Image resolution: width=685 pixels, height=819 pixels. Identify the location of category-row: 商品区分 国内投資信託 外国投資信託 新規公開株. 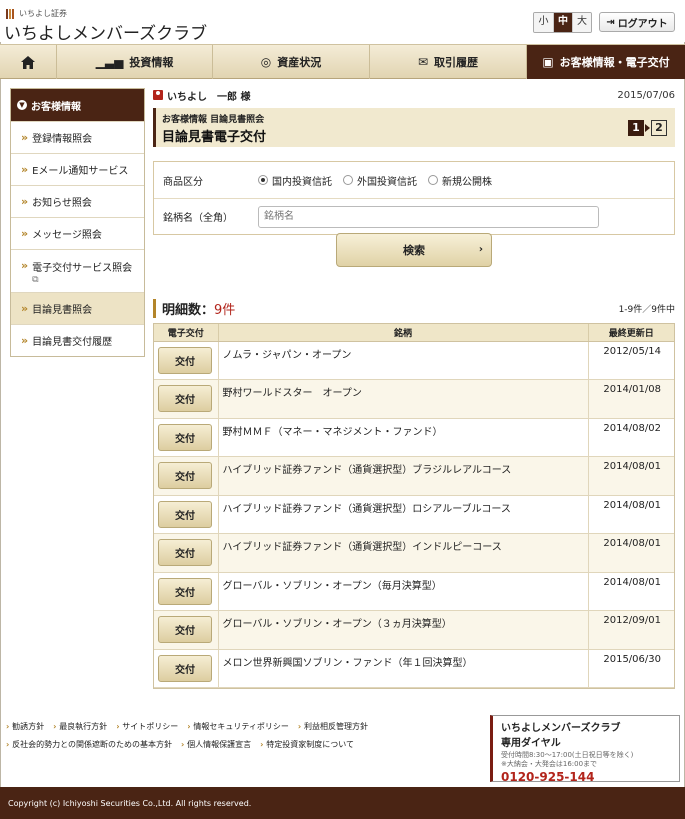
(414, 180).